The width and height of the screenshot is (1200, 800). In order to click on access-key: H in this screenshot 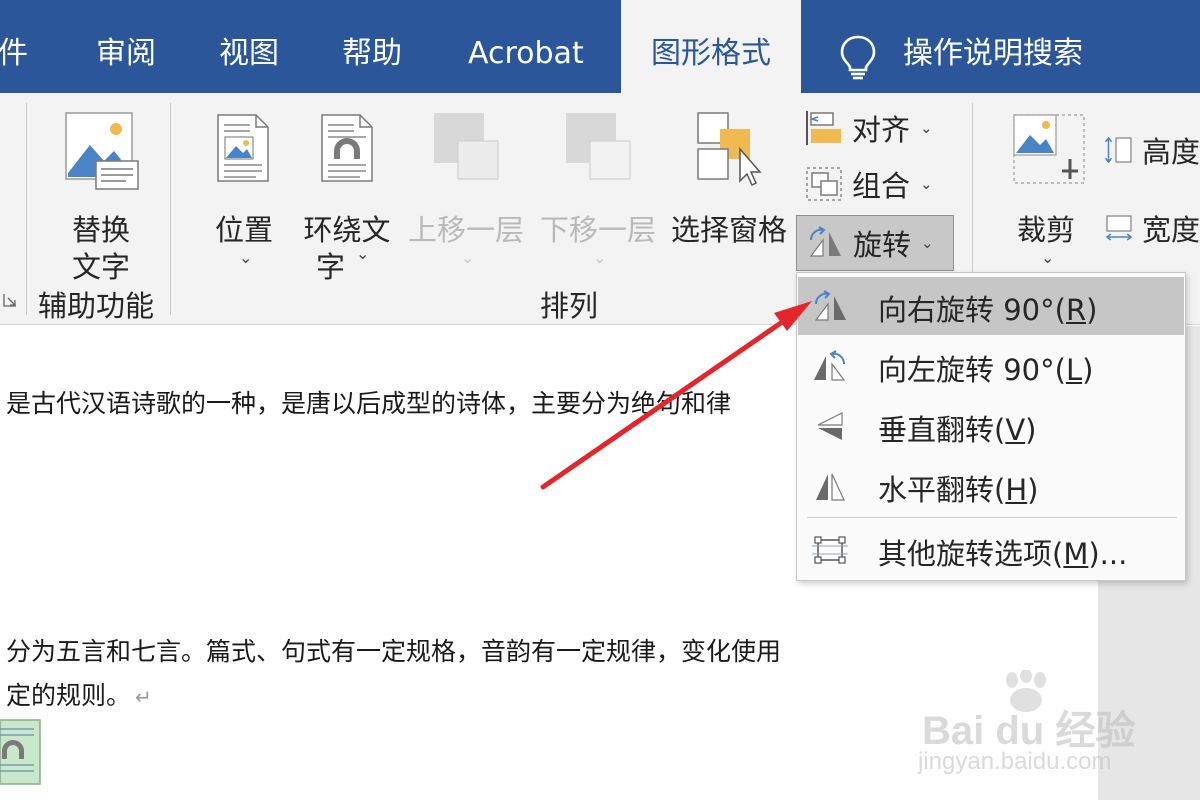, I will do `click(1016, 490)`.